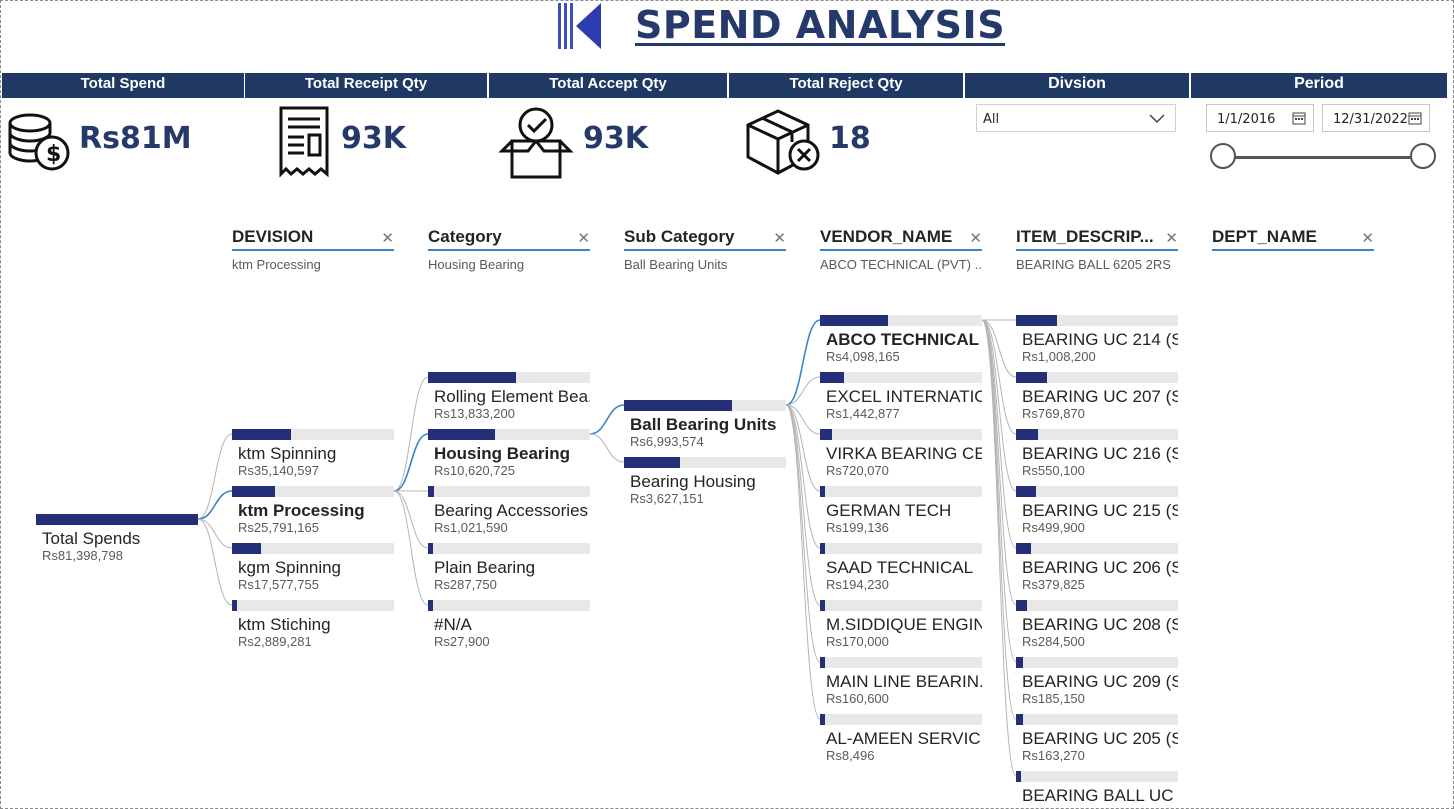  Describe the element at coordinates (901, 567) in the screenshot. I see `tree-node-vendor: SAAD TECHNICAL Rs194,230` at that location.